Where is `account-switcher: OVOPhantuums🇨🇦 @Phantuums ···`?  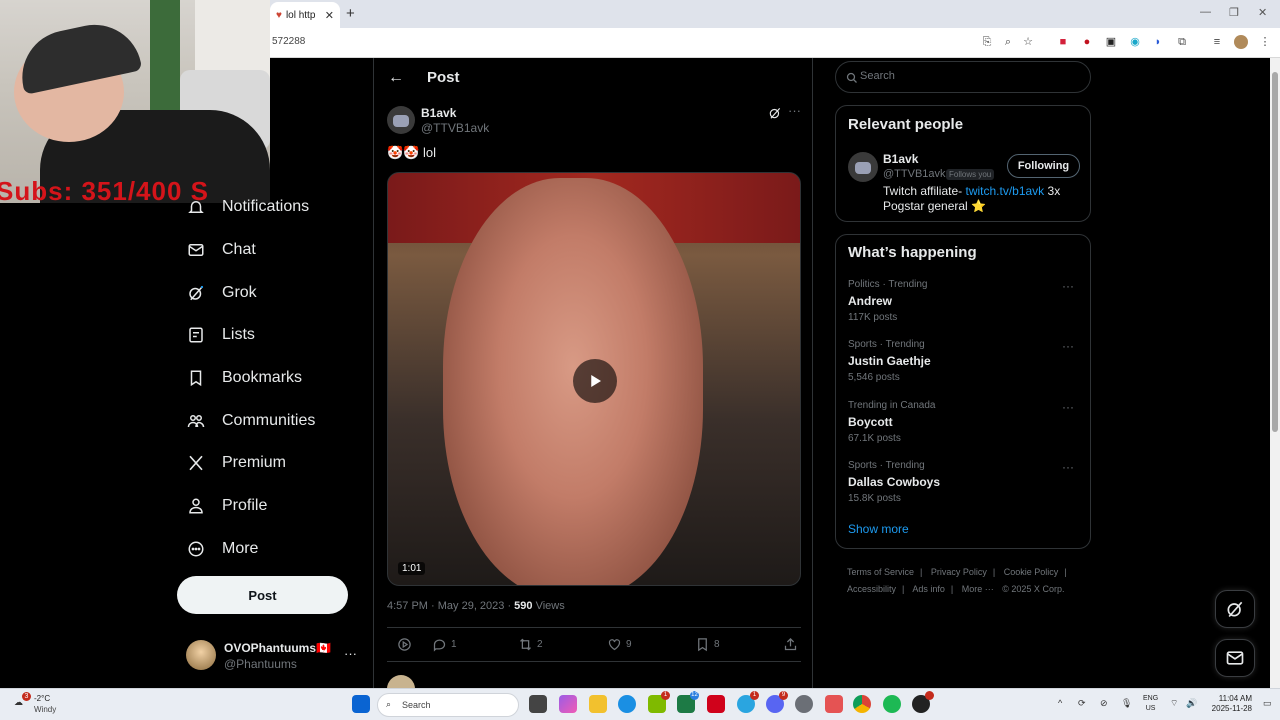 account-switcher: OVOPhantuums🇨🇦 @Phantuums ··· is located at coordinates (273, 656).